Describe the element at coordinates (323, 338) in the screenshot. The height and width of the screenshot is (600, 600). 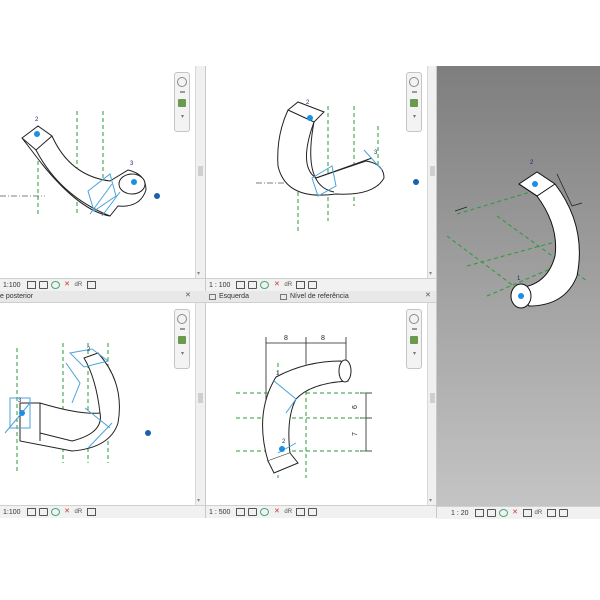
I see `dimension-top-right: 8` at that location.